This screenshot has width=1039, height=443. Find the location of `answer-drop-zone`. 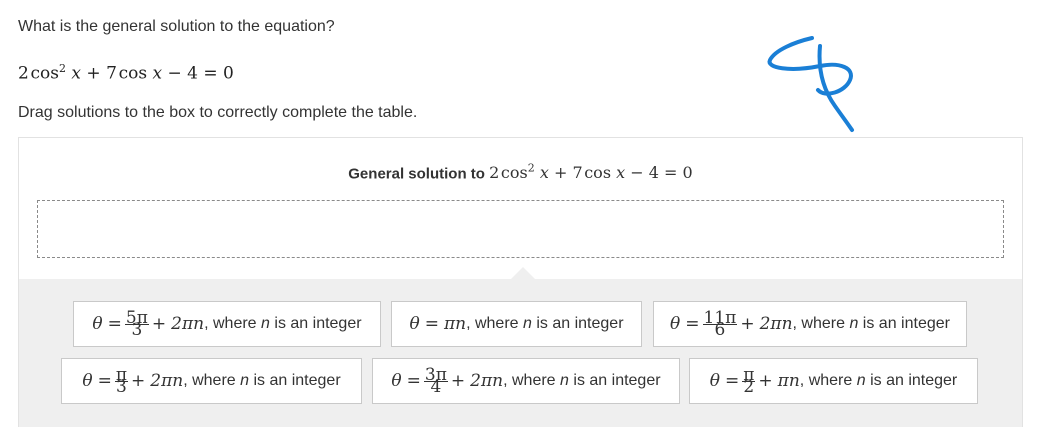

answer-drop-zone is located at coordinates (520, 229).